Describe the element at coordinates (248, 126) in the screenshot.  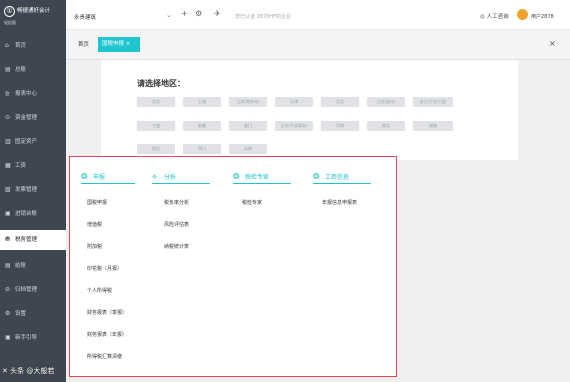
I see `region-button: 厦门` at that location.